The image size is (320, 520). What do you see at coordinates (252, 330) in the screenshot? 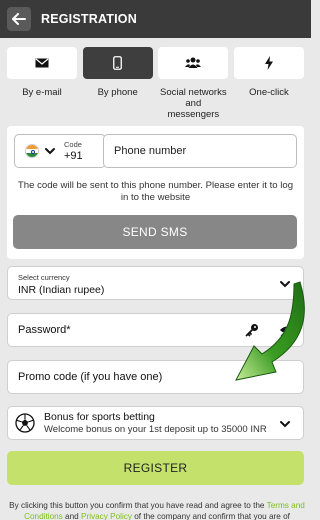
I see `key-icon` at bounding box center [252, 330].